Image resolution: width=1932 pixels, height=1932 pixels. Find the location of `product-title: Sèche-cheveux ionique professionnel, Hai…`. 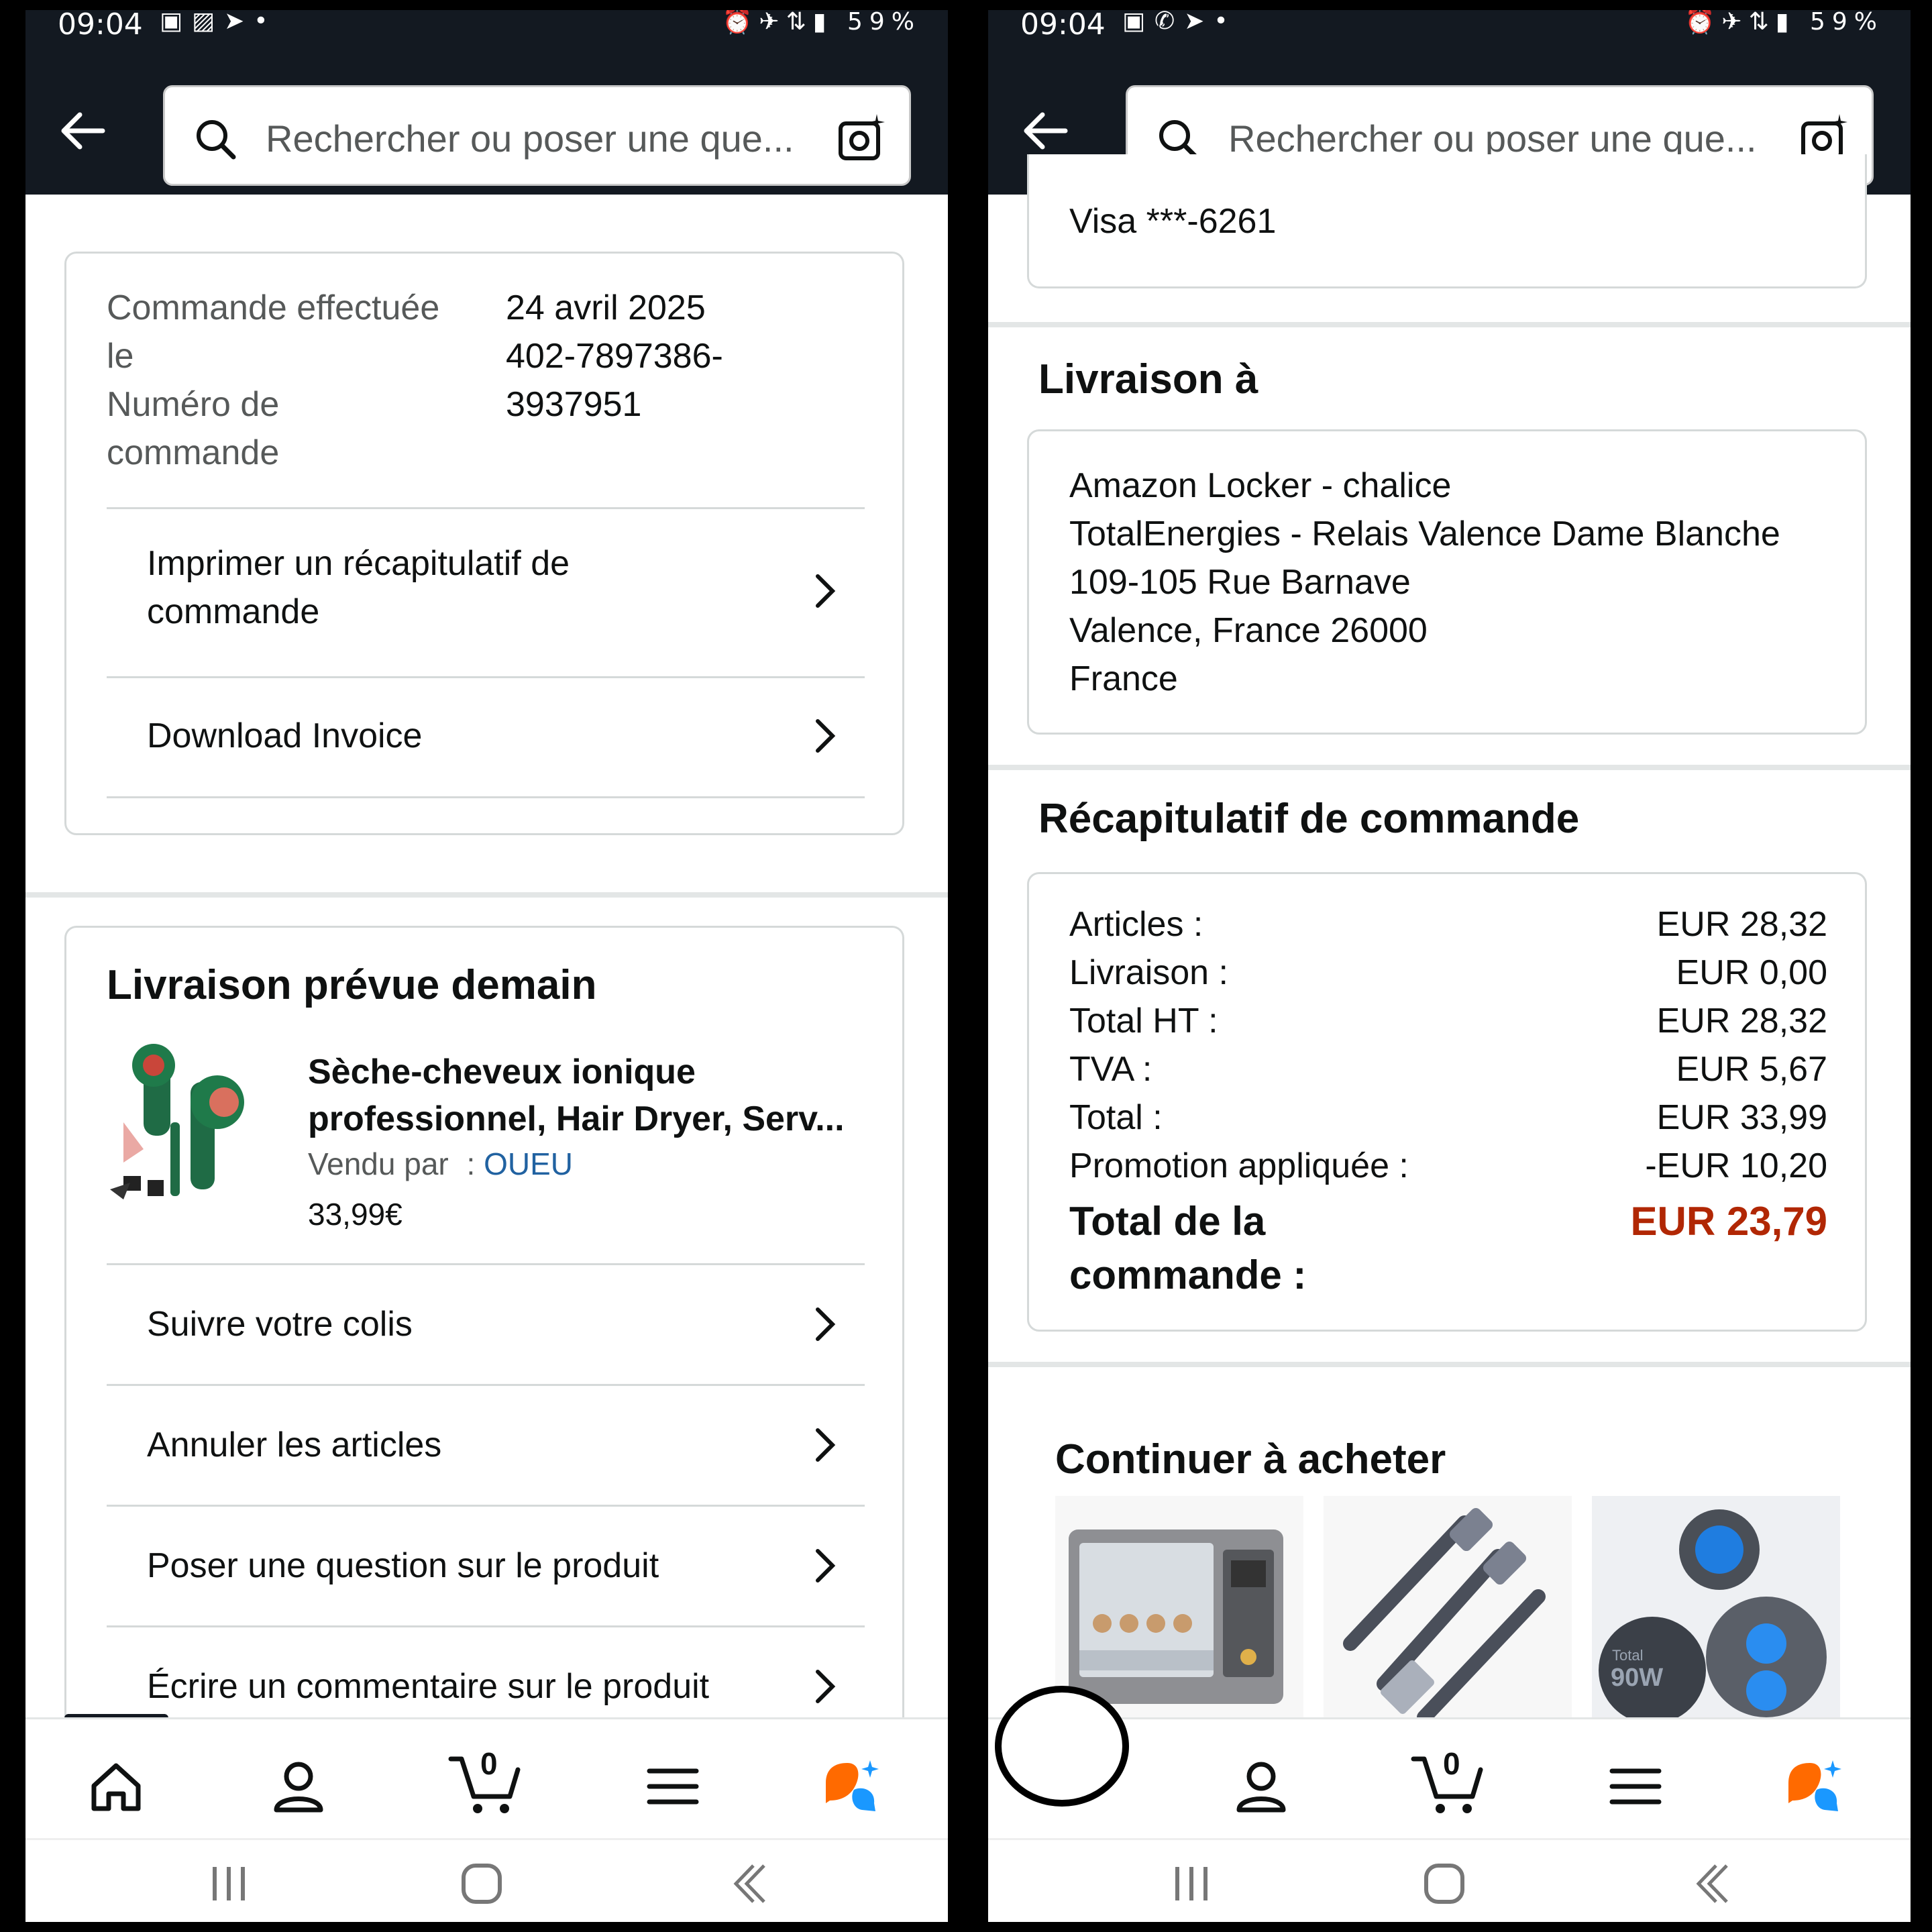

product-title: Sèche-cheveux ionique professionnel, Hai… is located at coordinates (576, 1095).